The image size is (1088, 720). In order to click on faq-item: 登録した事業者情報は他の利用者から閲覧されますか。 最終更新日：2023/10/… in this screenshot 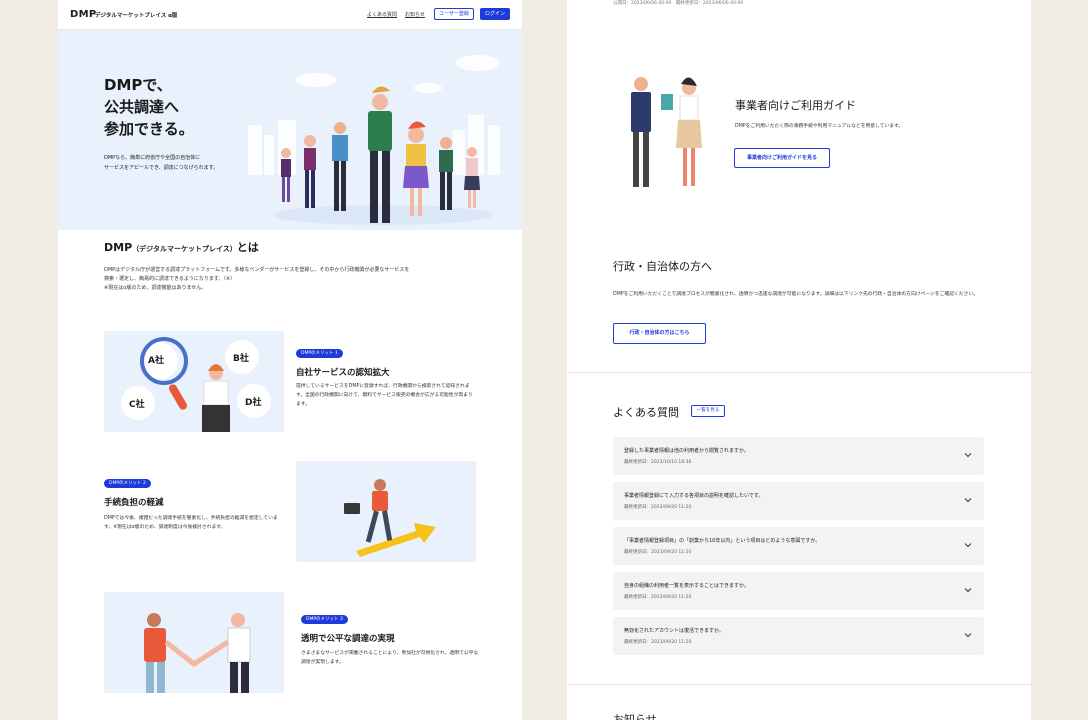, I will do `click(798, 456)`.